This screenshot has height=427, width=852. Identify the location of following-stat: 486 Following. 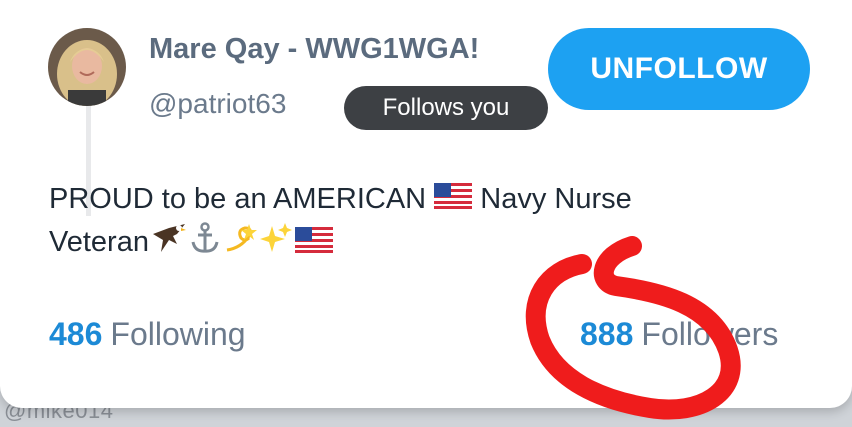
(147, 334).